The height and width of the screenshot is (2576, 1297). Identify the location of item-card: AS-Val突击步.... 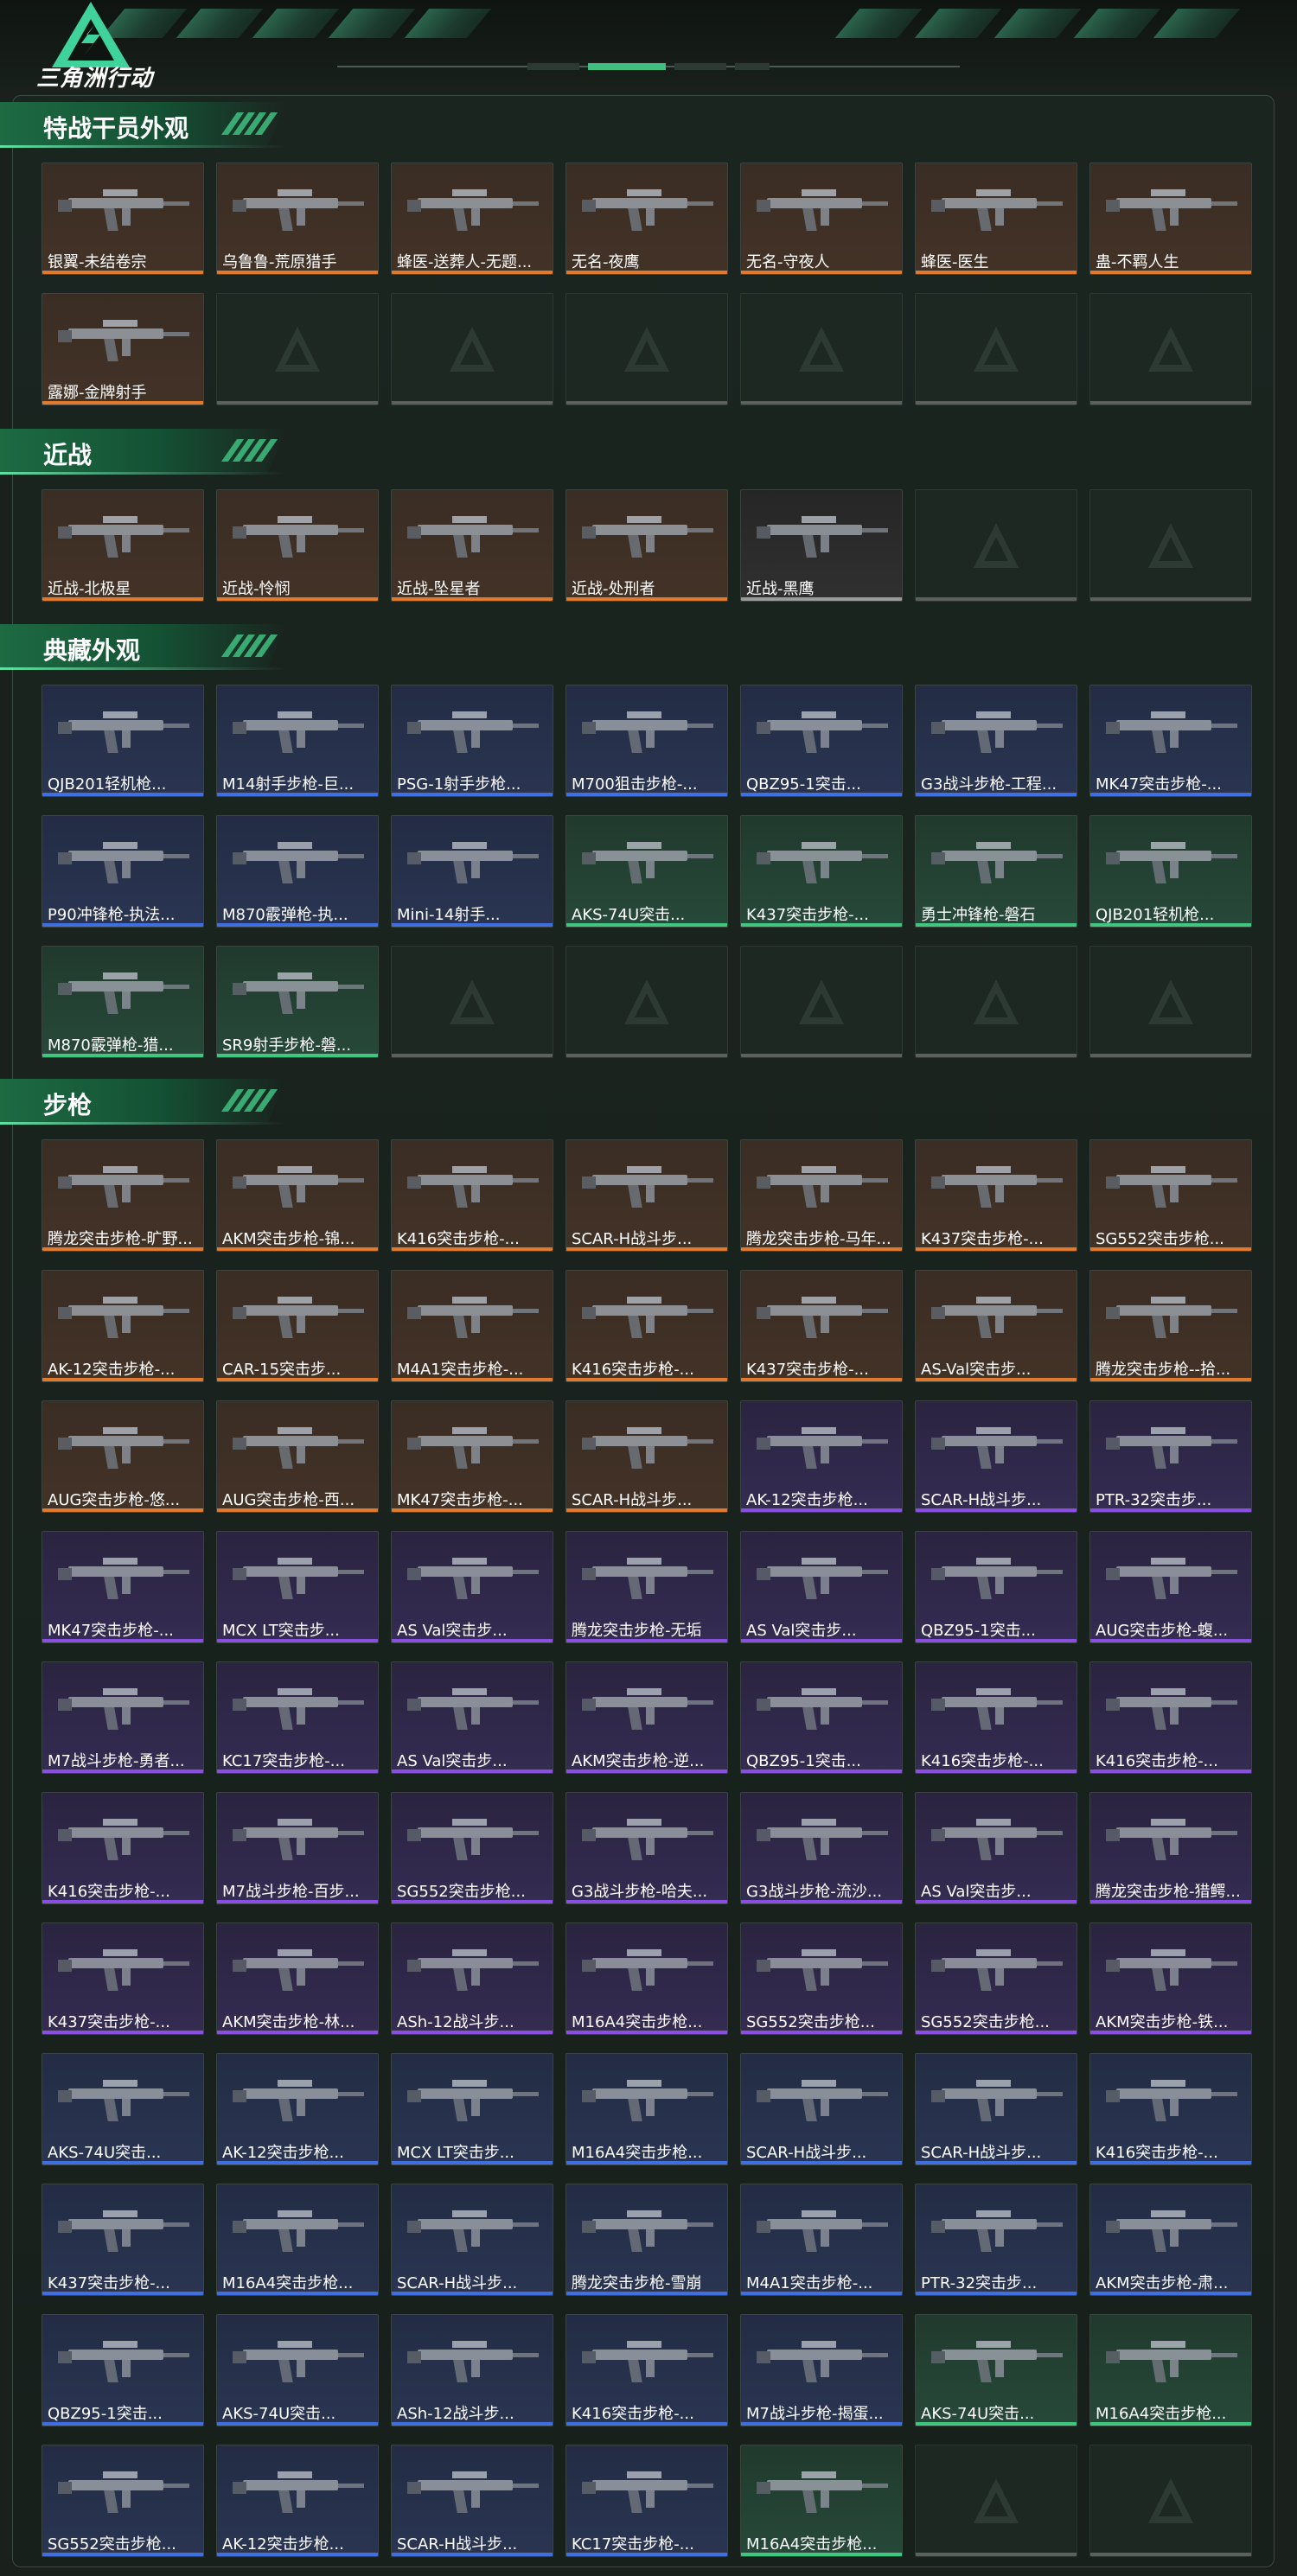
(996, 1326).